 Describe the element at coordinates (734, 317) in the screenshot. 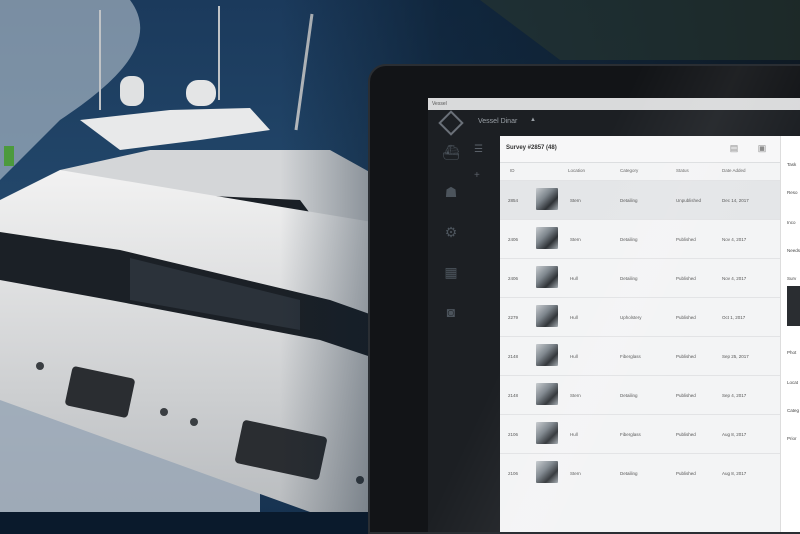

I see `cell-date: Oct 1, 2017` at that location.